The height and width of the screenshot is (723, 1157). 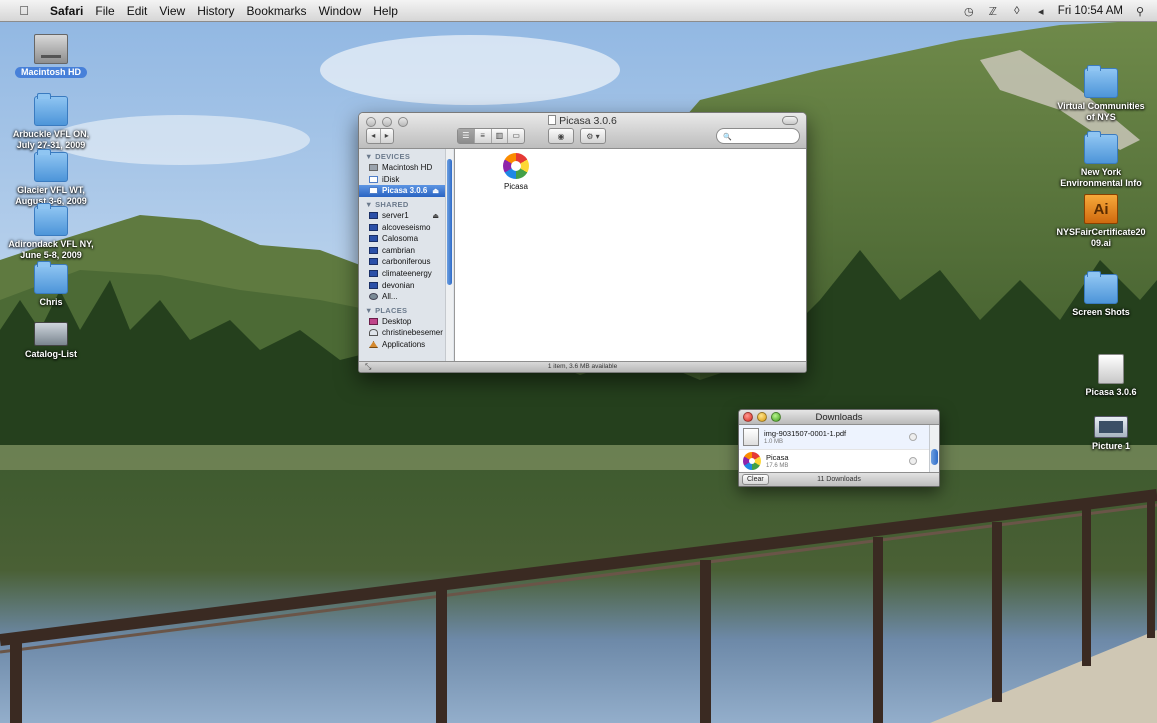 I want to click on desktop-item-label: Macintosh HD, so click(x=50, y=72).